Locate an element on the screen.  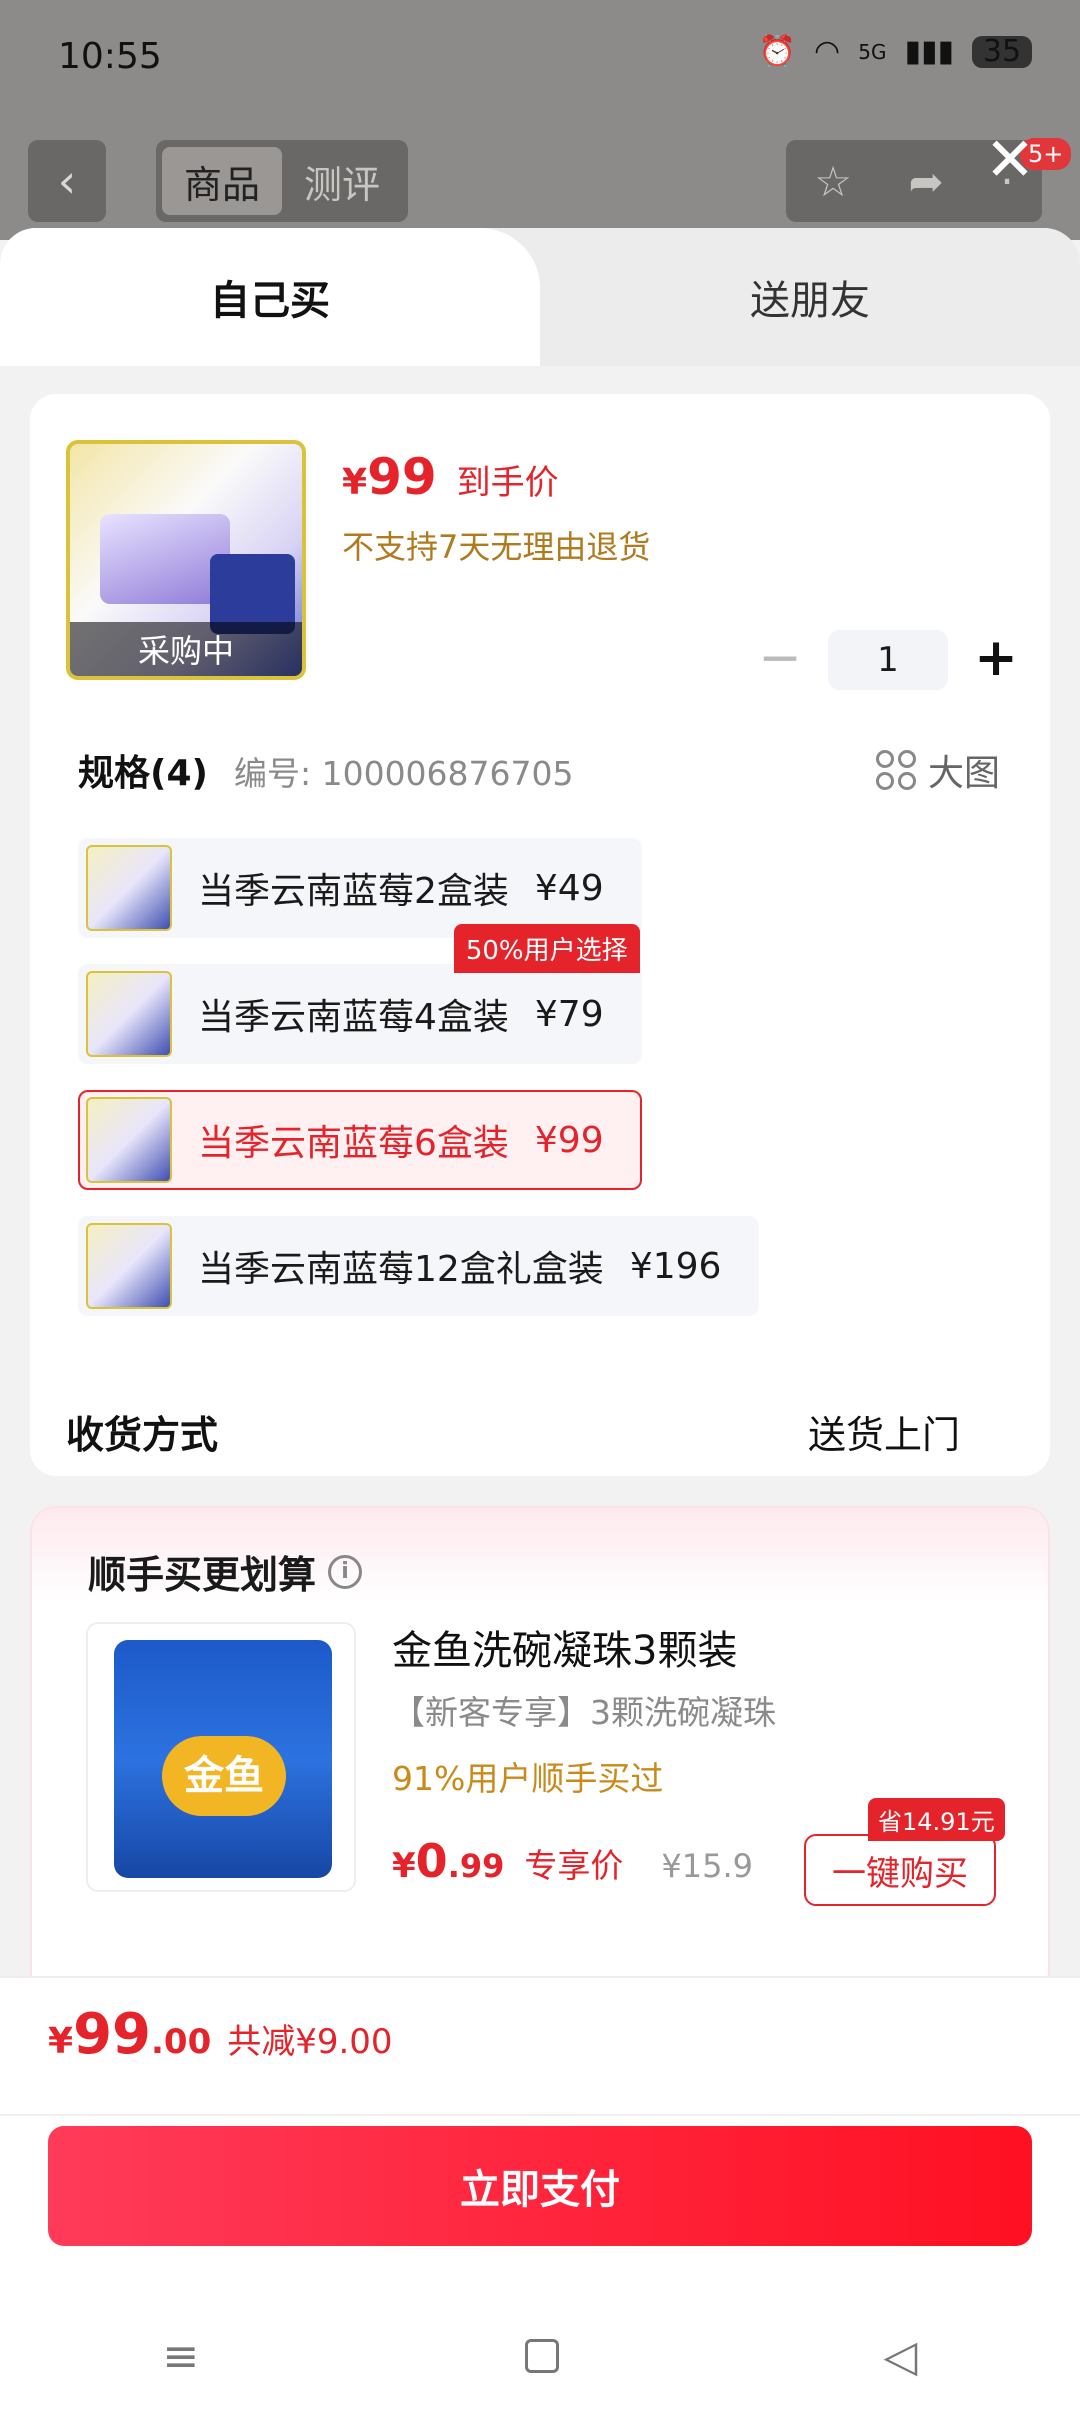
spec-option: 当季云南蓝莓4盒装 ¥79 50%用户选择 is located at coordinates (360, 994).